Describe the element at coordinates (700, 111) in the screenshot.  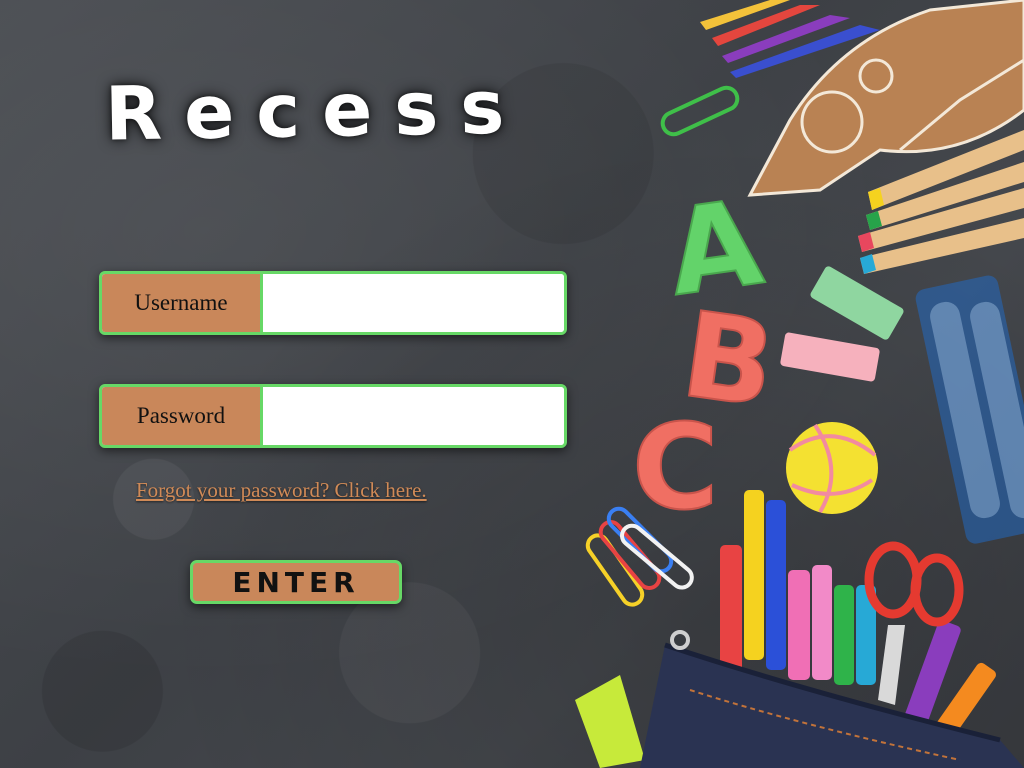
I see `paperclip-icon` at that location.